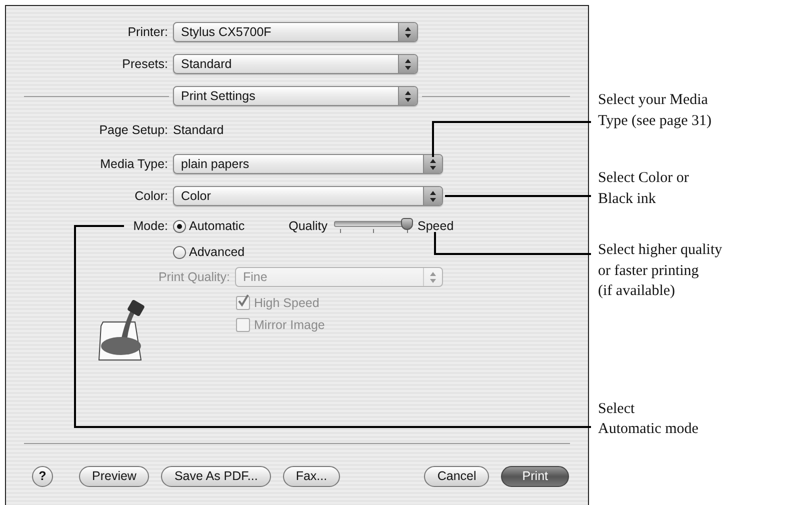 Image resolution: width=810 pixels, height=505 pixels. What do you see at coordinates (308, 164) in the screenshot?
I see `popup-menu: plain papers` at bounding box center [308, 164].